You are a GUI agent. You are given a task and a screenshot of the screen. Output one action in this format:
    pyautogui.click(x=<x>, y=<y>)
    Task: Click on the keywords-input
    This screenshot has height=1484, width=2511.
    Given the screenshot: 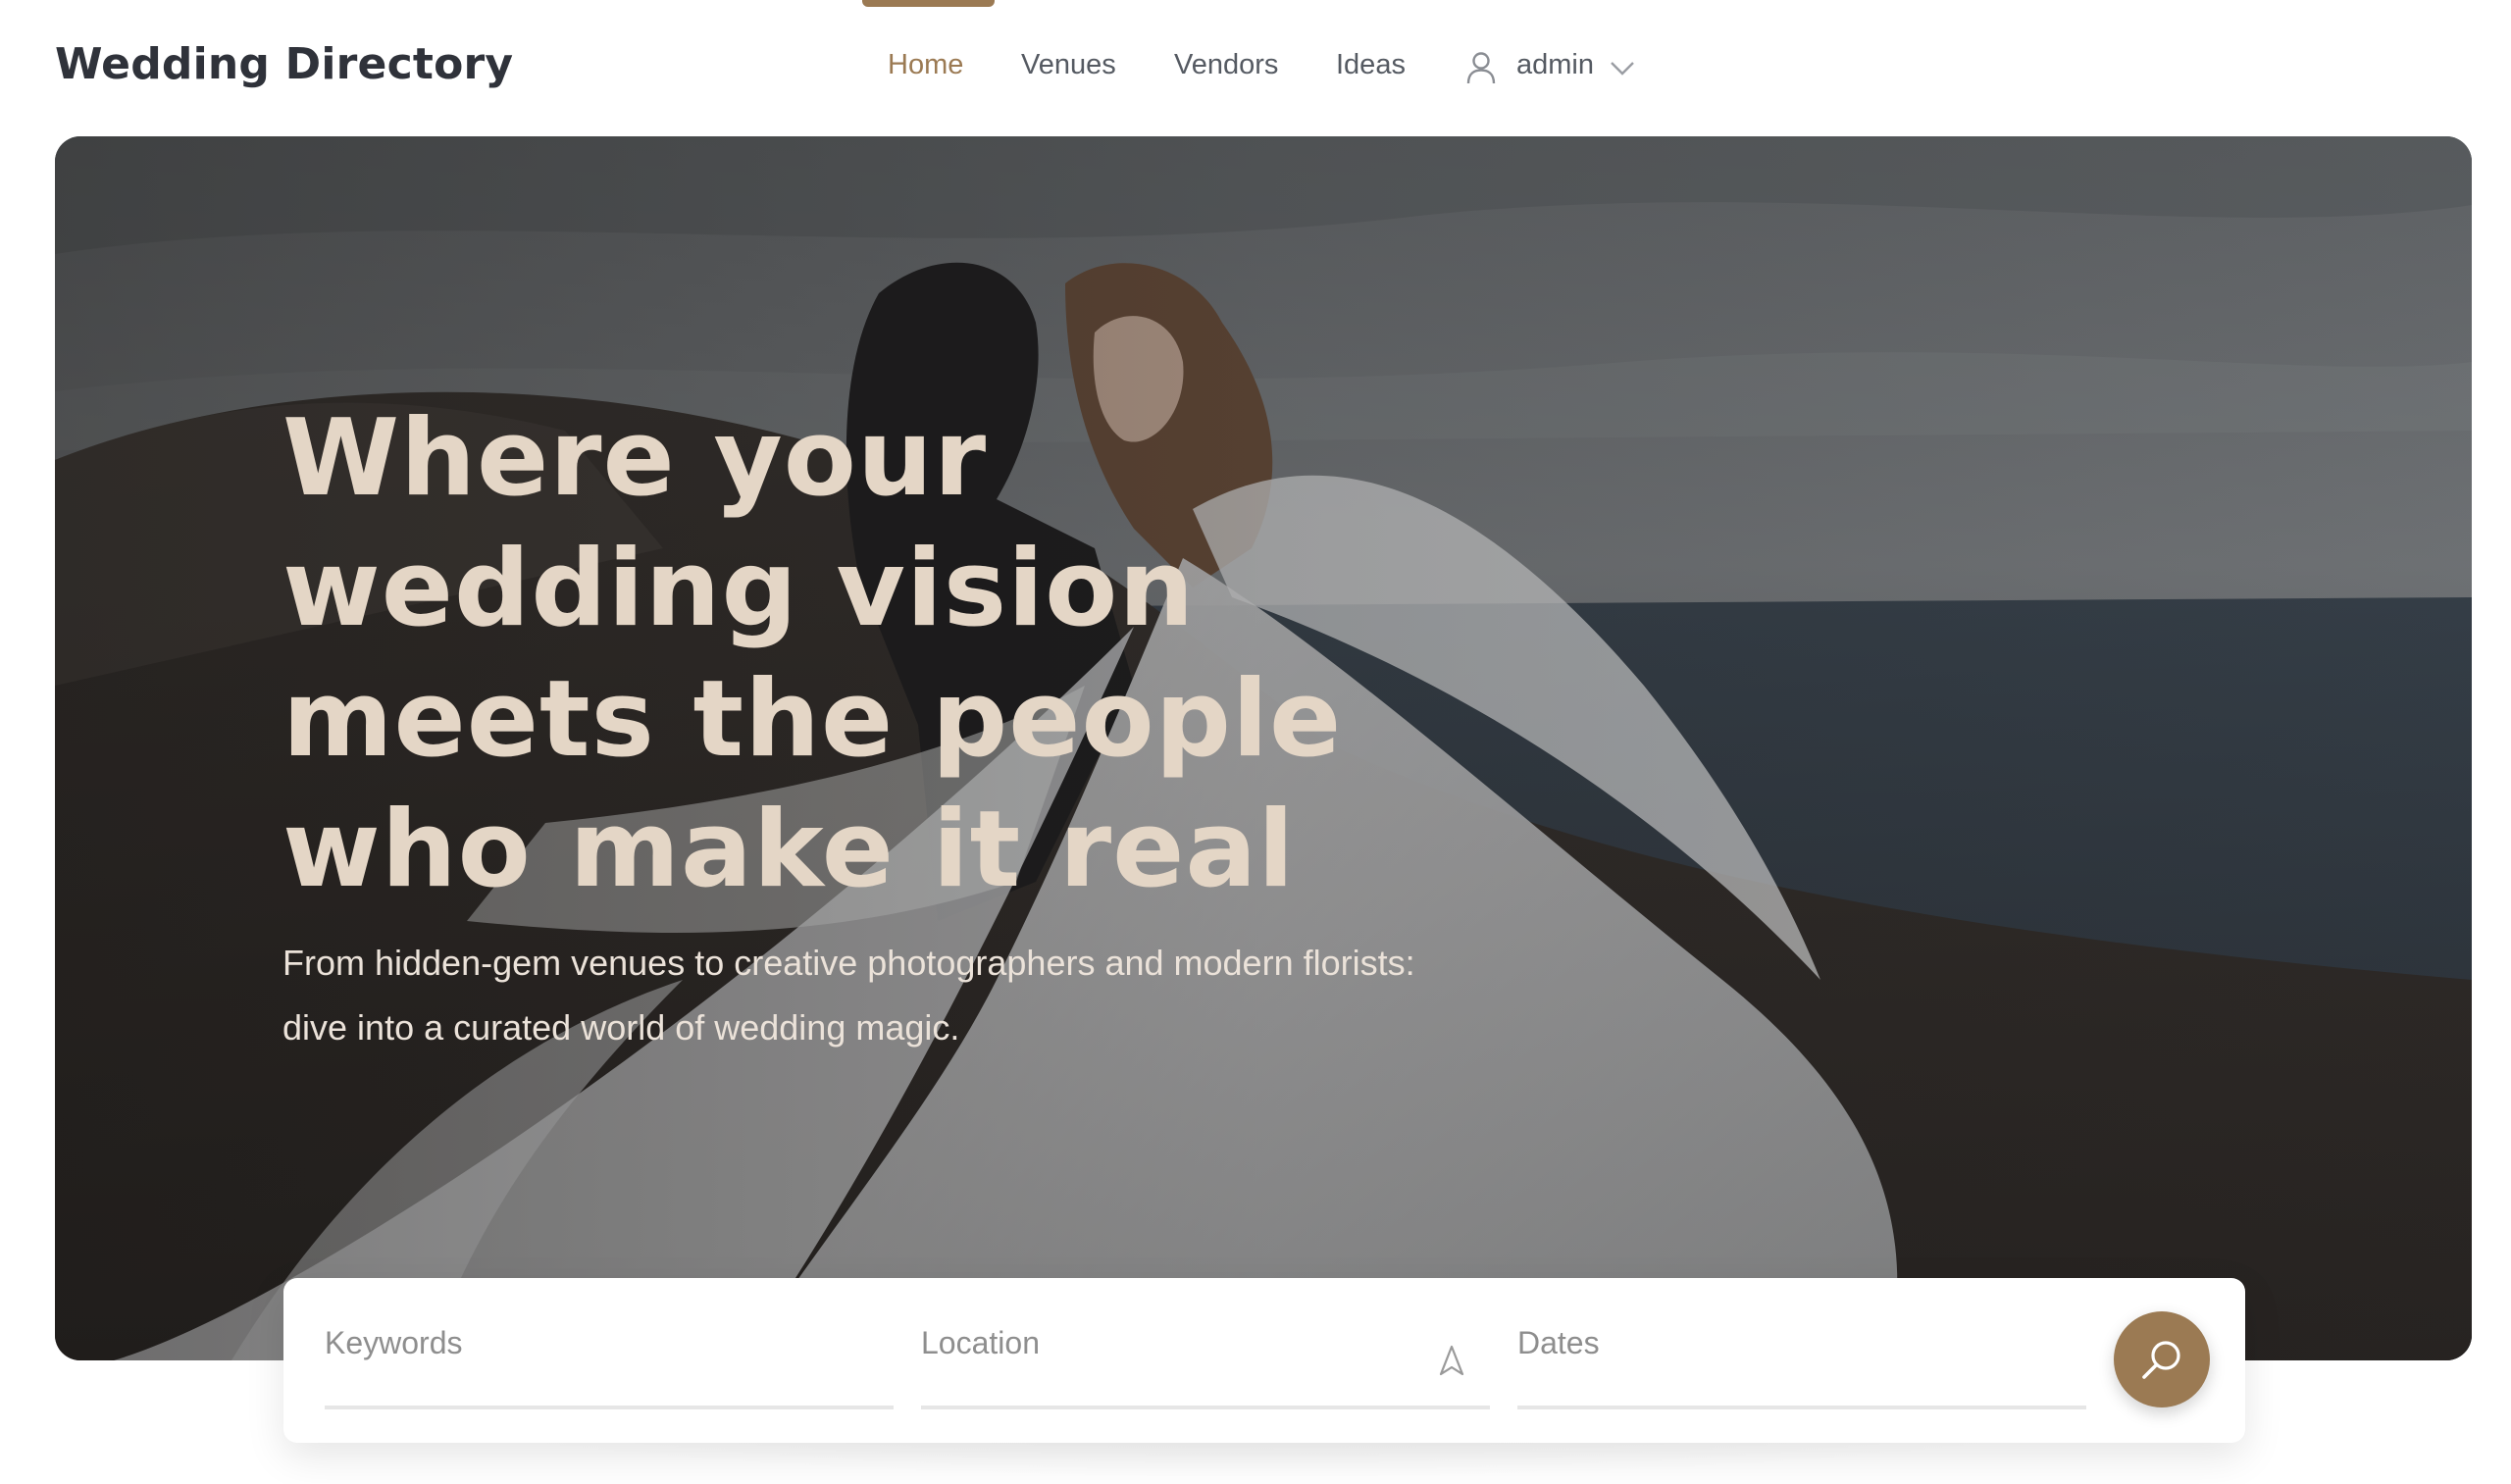 What is the action you would take?
    pyautogui.click(x=609, y=1343)
    